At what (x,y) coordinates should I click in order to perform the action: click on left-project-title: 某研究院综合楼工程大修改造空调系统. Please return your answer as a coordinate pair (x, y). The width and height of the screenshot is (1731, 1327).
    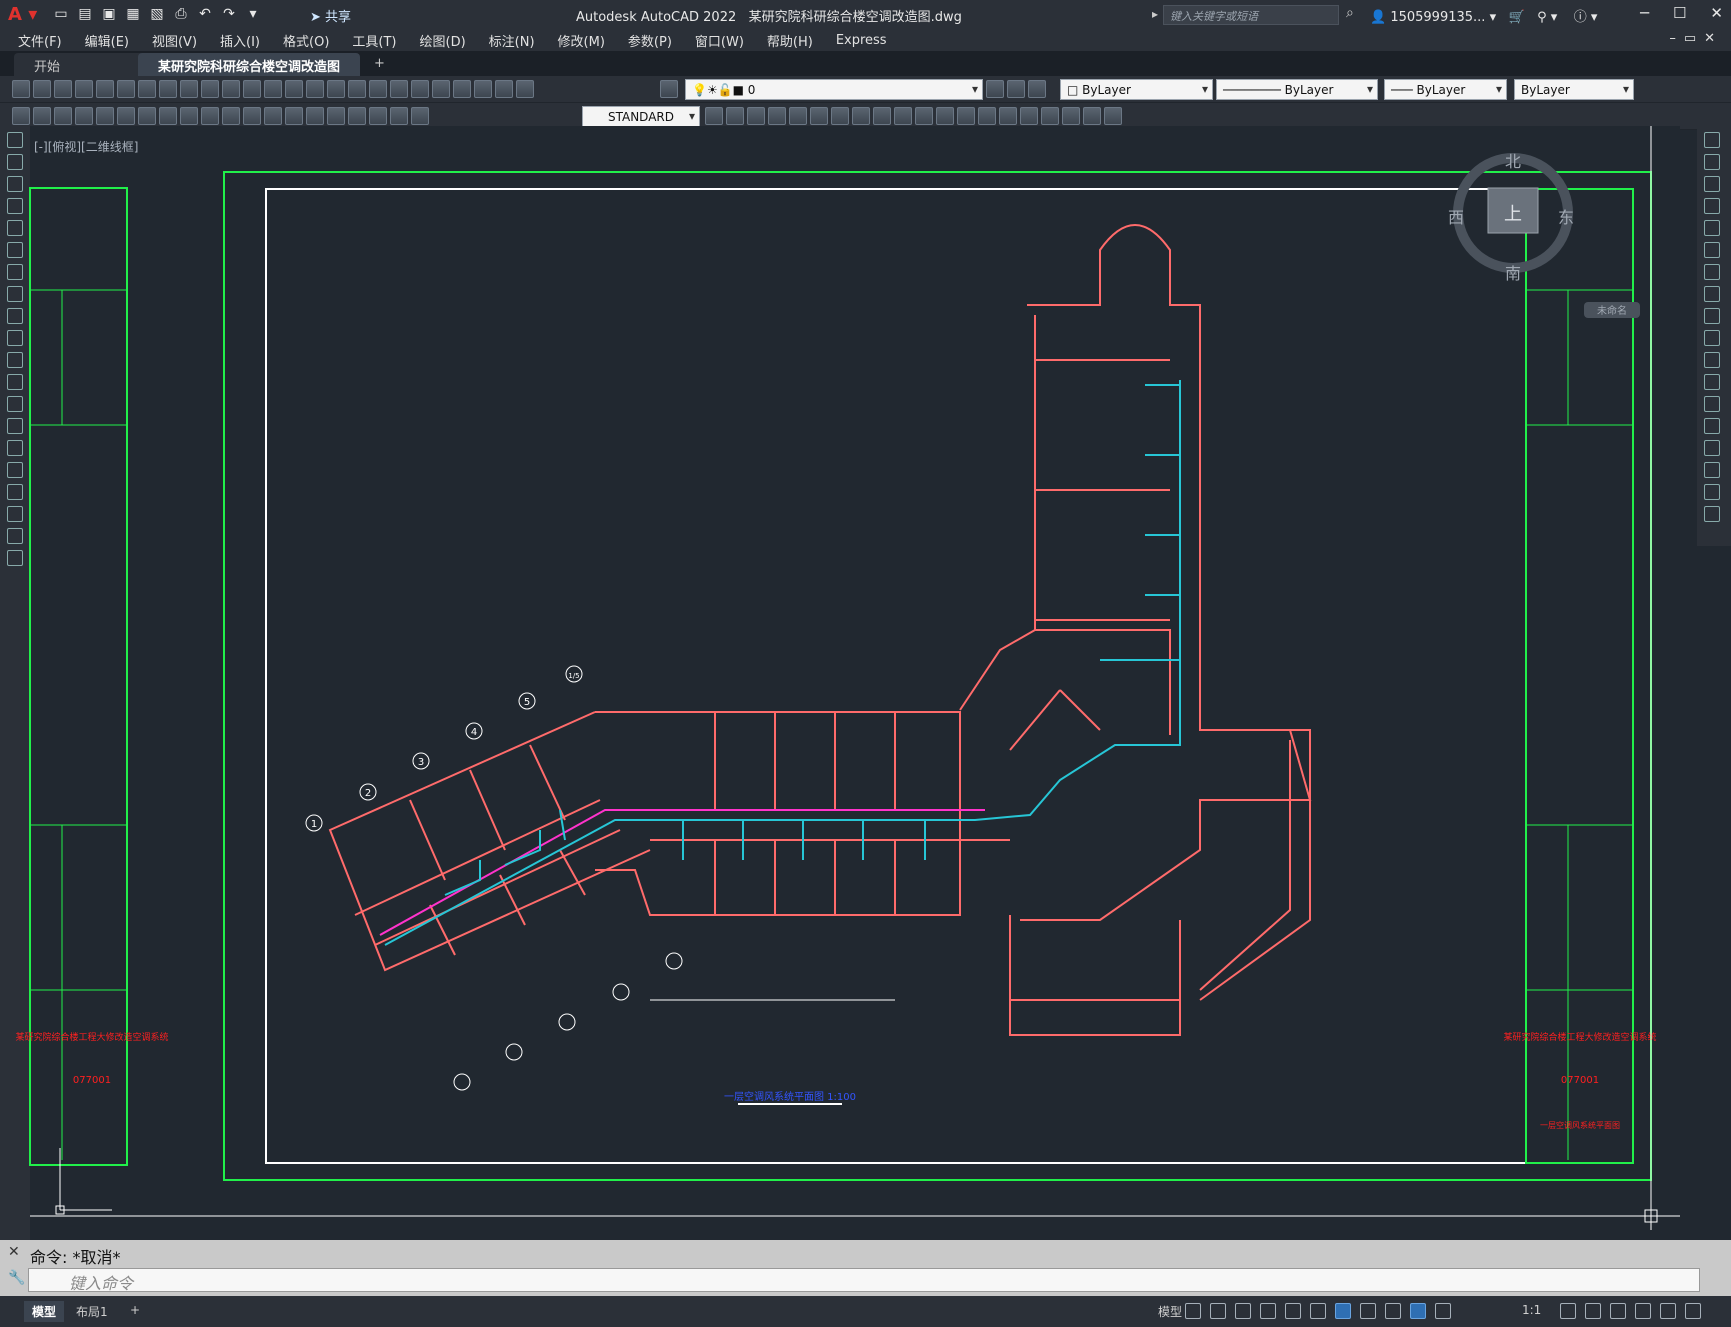
    Looking at the image, I should click on (91, 1037).